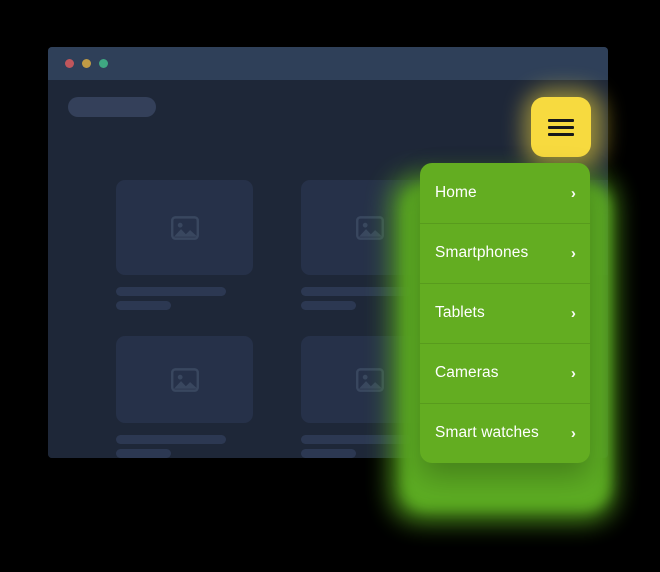  I want to click on close-window-button, so click(69, 63).